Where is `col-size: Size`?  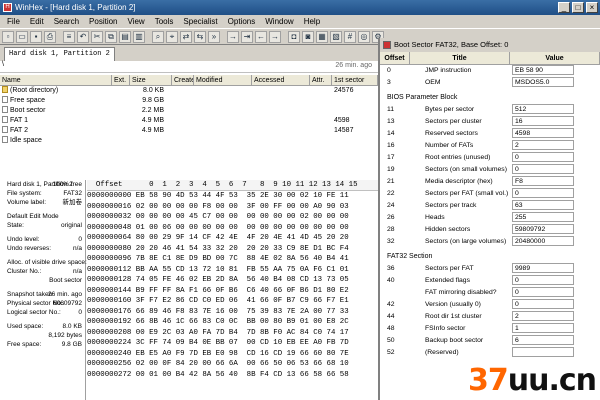
col-size: Size is located at coordinates (151, 80).